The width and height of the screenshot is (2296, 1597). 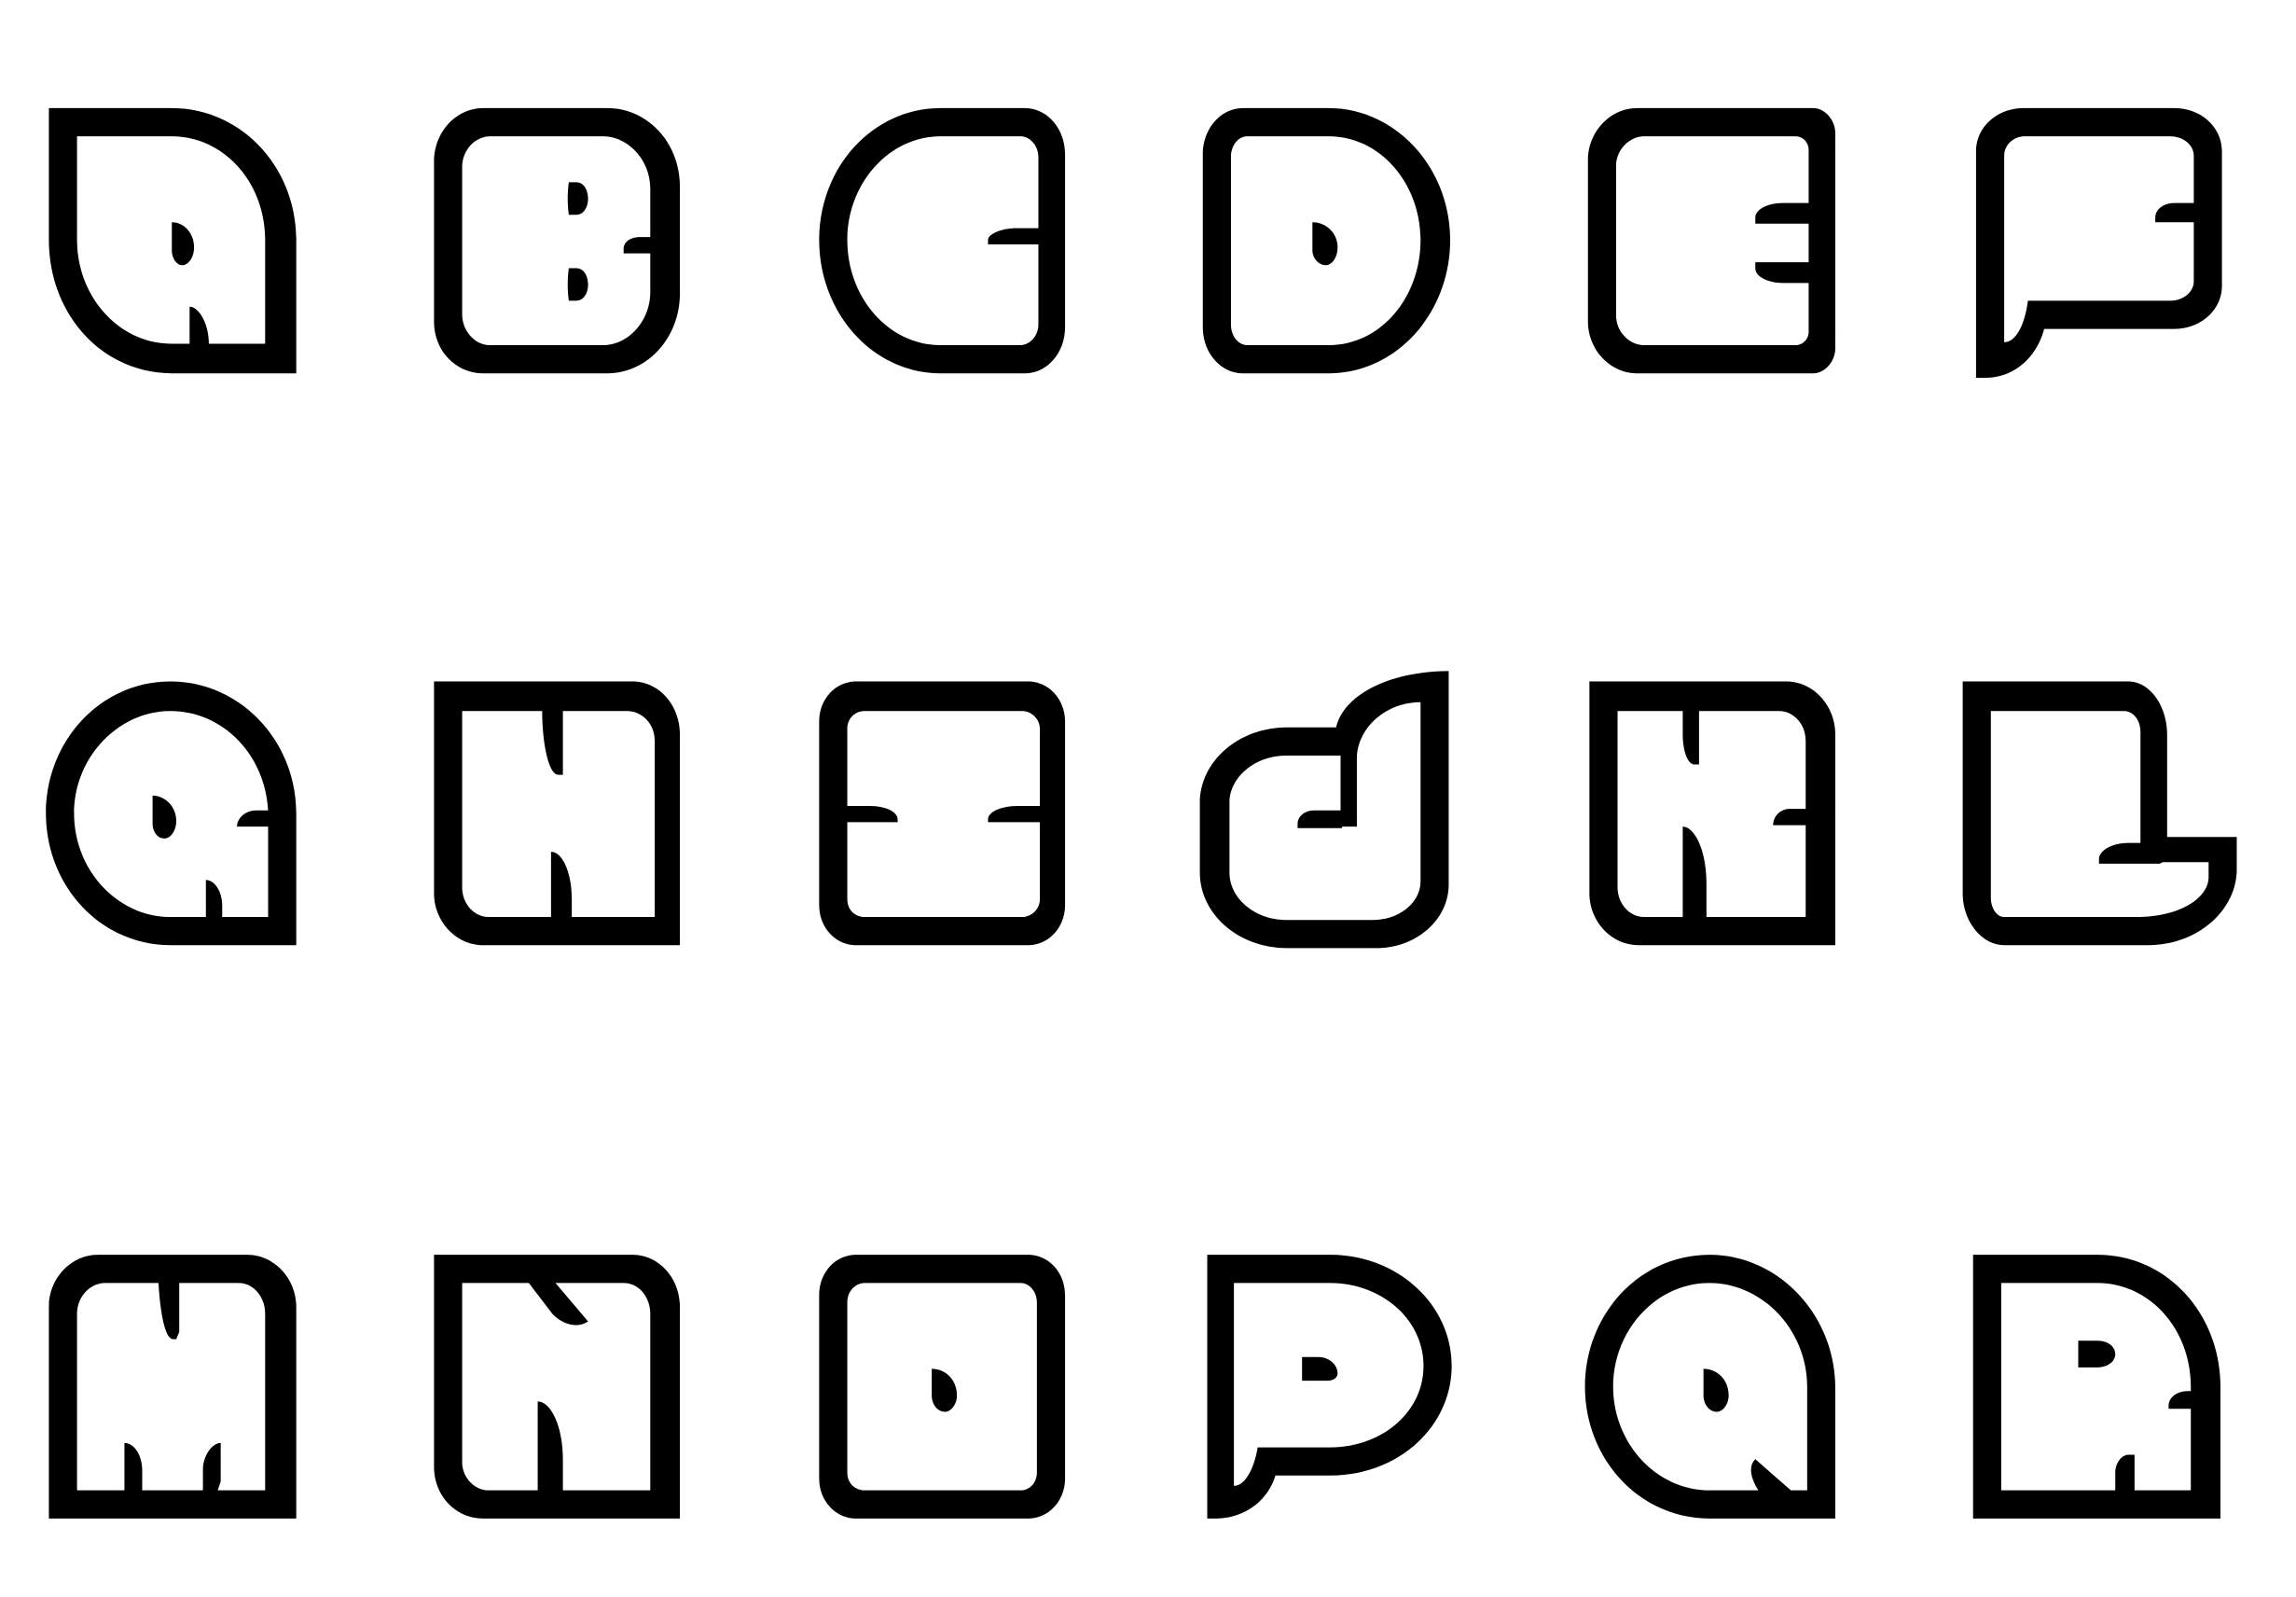 What do you see at coordinates (557, 1387) in the screenshot?
I see `glyph-n-shape` at bounding box center [557, 1387].